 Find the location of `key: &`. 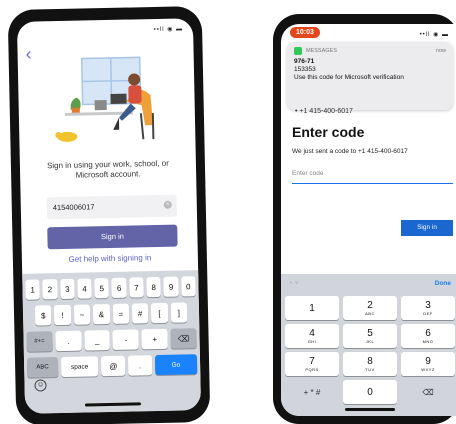

key: & is located at coordinates (101, 314).